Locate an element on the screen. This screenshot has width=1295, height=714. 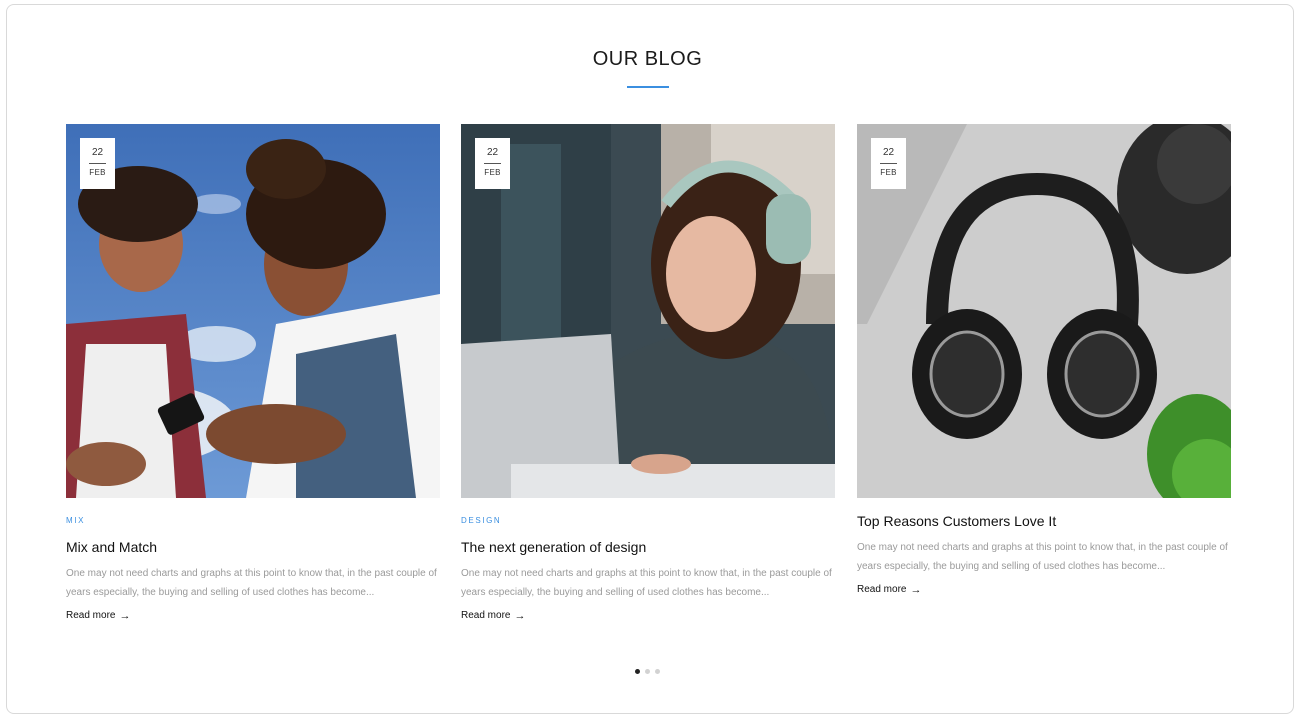
post-title: Top Reasons Customers Love It is located at coordinates (1044, 521).